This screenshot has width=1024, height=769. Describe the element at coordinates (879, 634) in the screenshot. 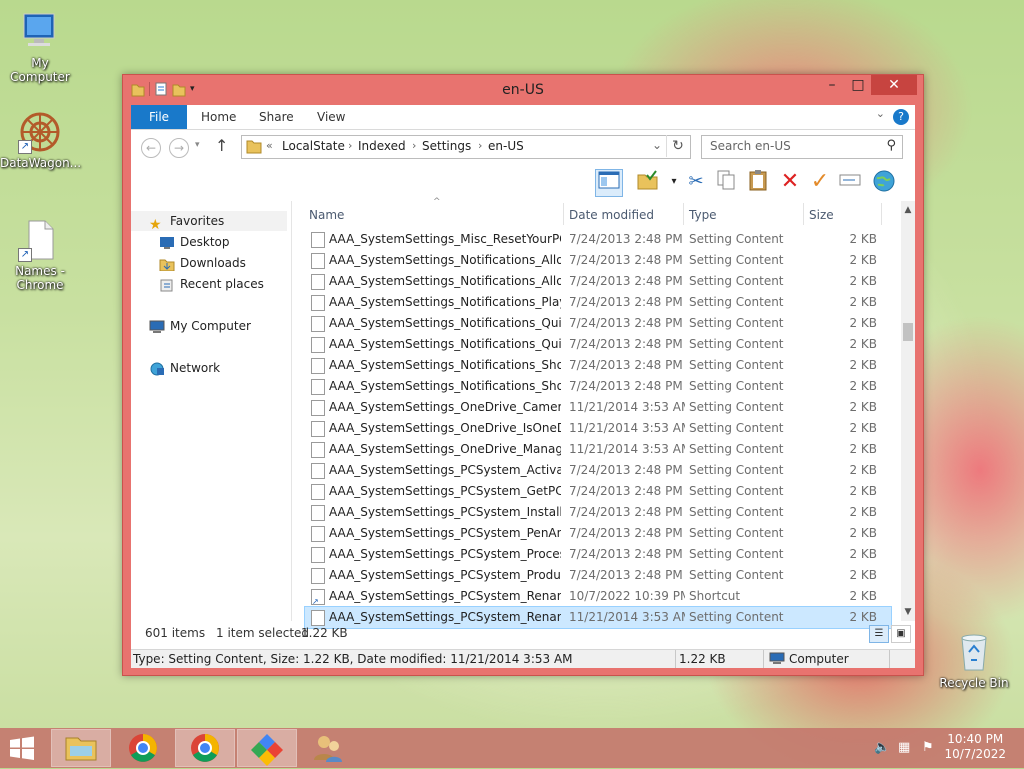

I see `details-view-icon: ☰` at that location.